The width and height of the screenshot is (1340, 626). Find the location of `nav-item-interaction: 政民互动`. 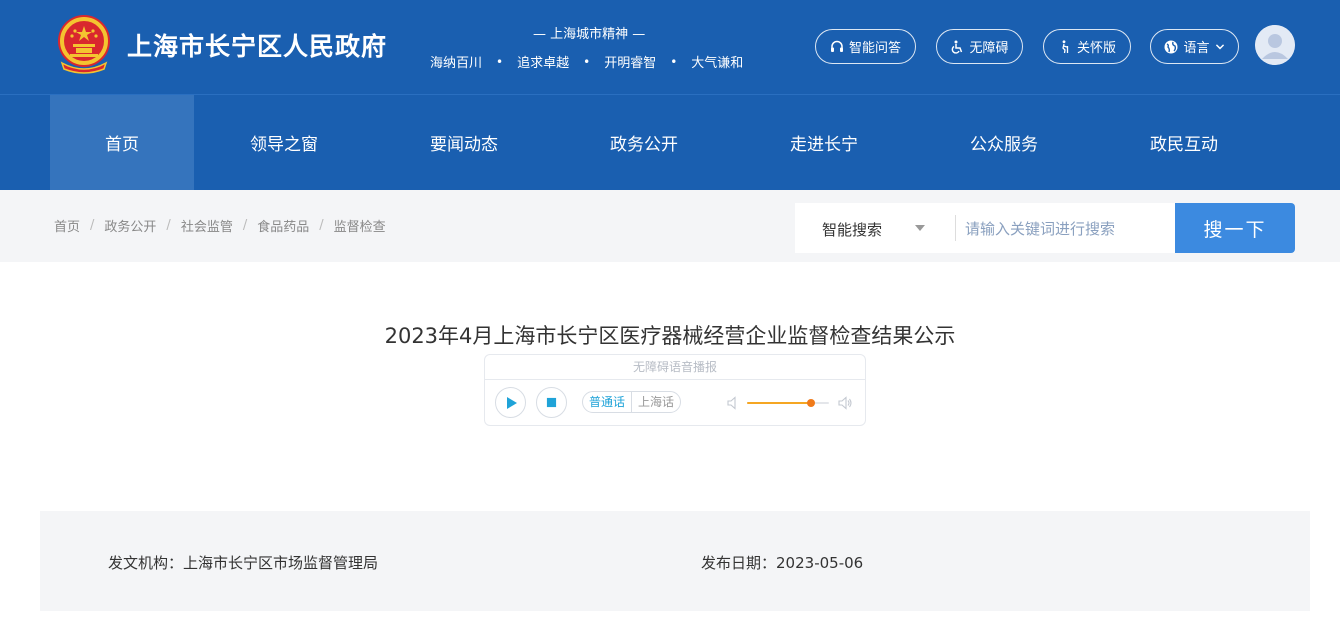

nav-item-interaction: 政民互动 is located at coordinates (1184, 142).